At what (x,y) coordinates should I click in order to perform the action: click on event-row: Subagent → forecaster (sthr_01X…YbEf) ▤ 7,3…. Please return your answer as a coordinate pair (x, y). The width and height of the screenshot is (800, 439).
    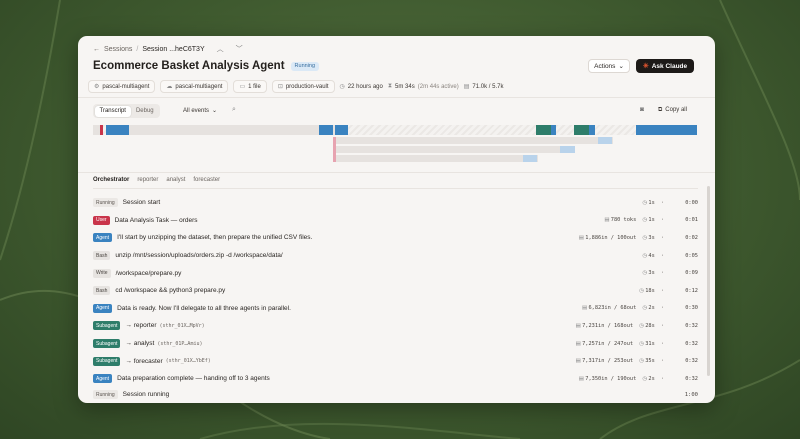
    Looking at the image, I should click on (395, 361).